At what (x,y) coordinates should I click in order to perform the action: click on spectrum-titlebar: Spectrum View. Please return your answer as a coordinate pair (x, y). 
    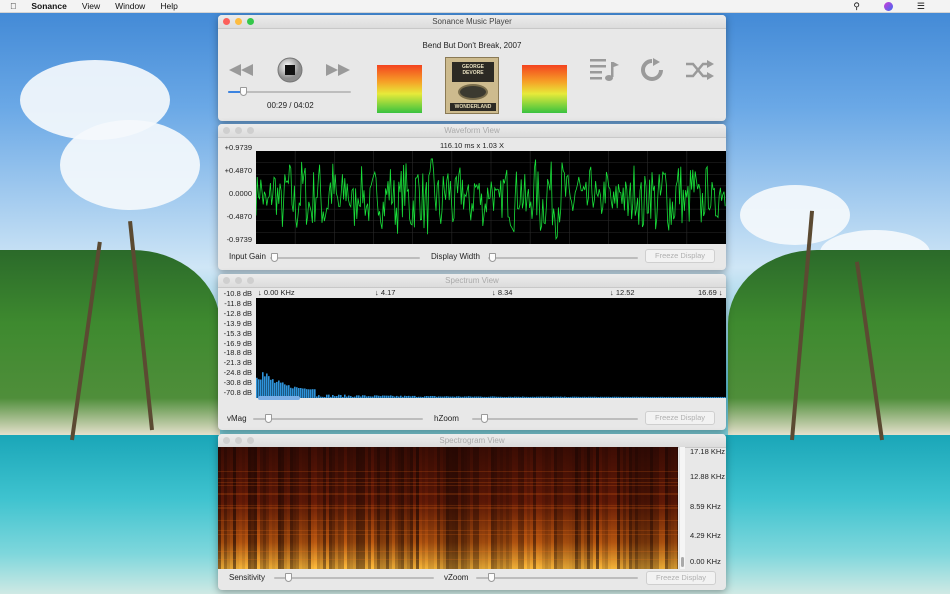
    Looking at the image, I should click on (472, 281).